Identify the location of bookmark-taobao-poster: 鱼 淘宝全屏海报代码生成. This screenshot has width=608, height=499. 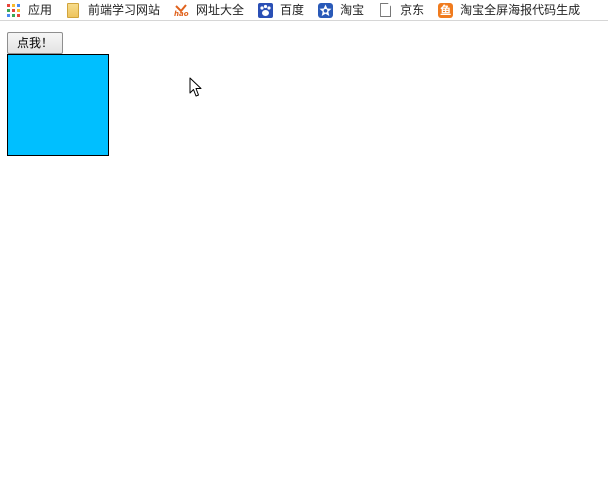
(508, 10).